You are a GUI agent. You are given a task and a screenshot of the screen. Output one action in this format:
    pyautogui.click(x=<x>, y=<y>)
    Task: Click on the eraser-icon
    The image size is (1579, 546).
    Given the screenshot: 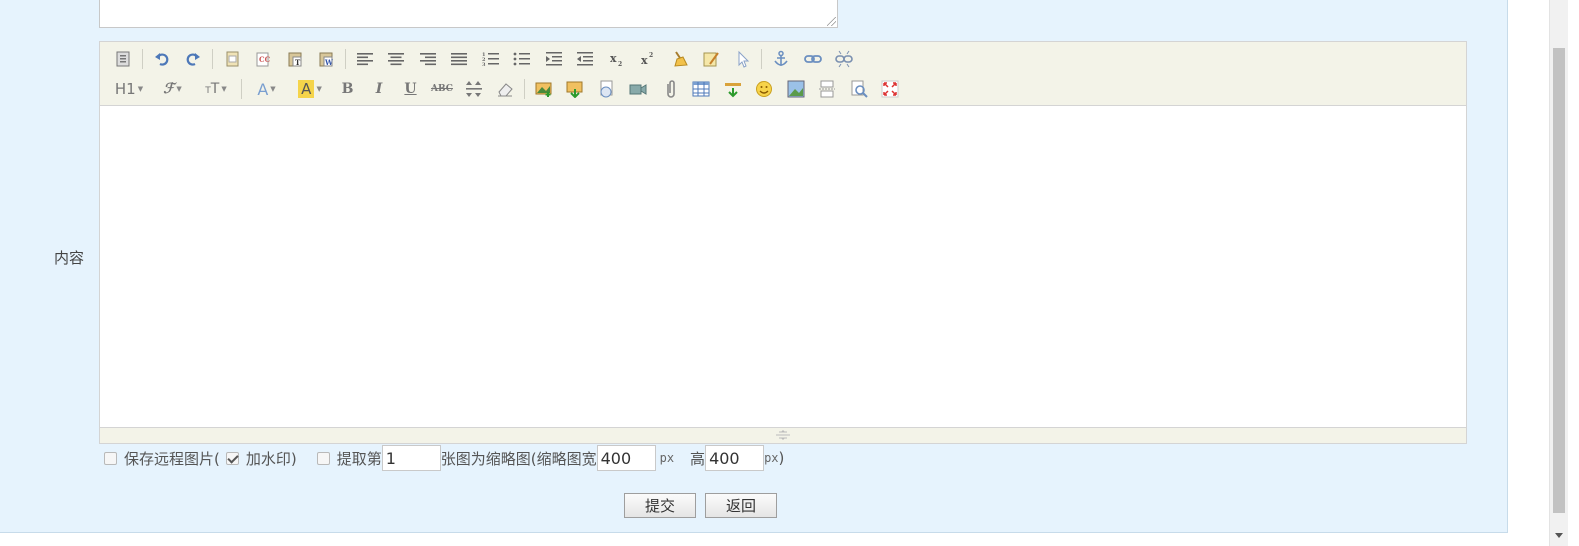 What is the action you would take?
    pyautogui.click(x=505, y=89)
    